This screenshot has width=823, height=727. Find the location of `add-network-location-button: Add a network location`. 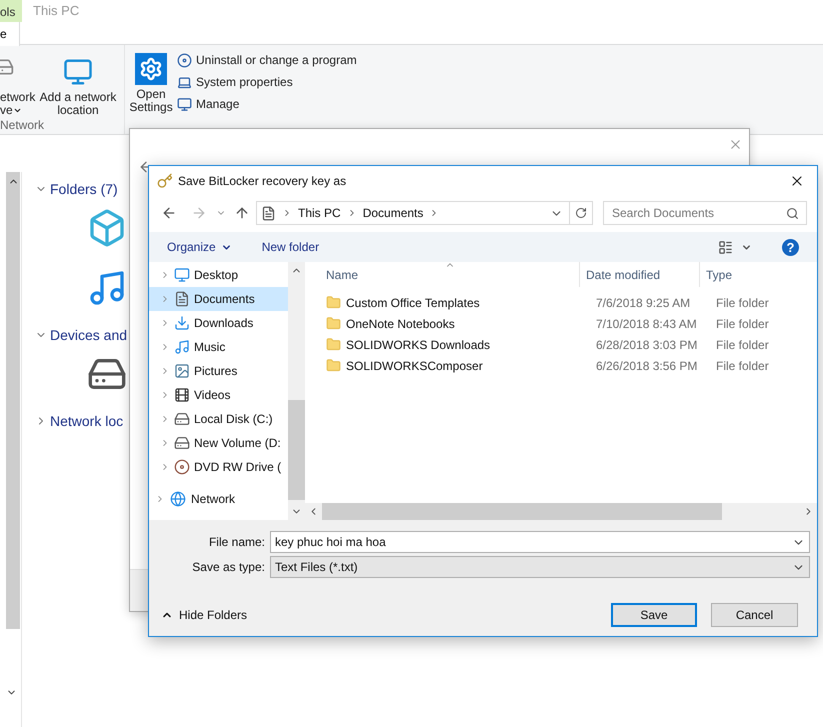

add-network-location-button: Add a network location is located at coordinates (78, 81).